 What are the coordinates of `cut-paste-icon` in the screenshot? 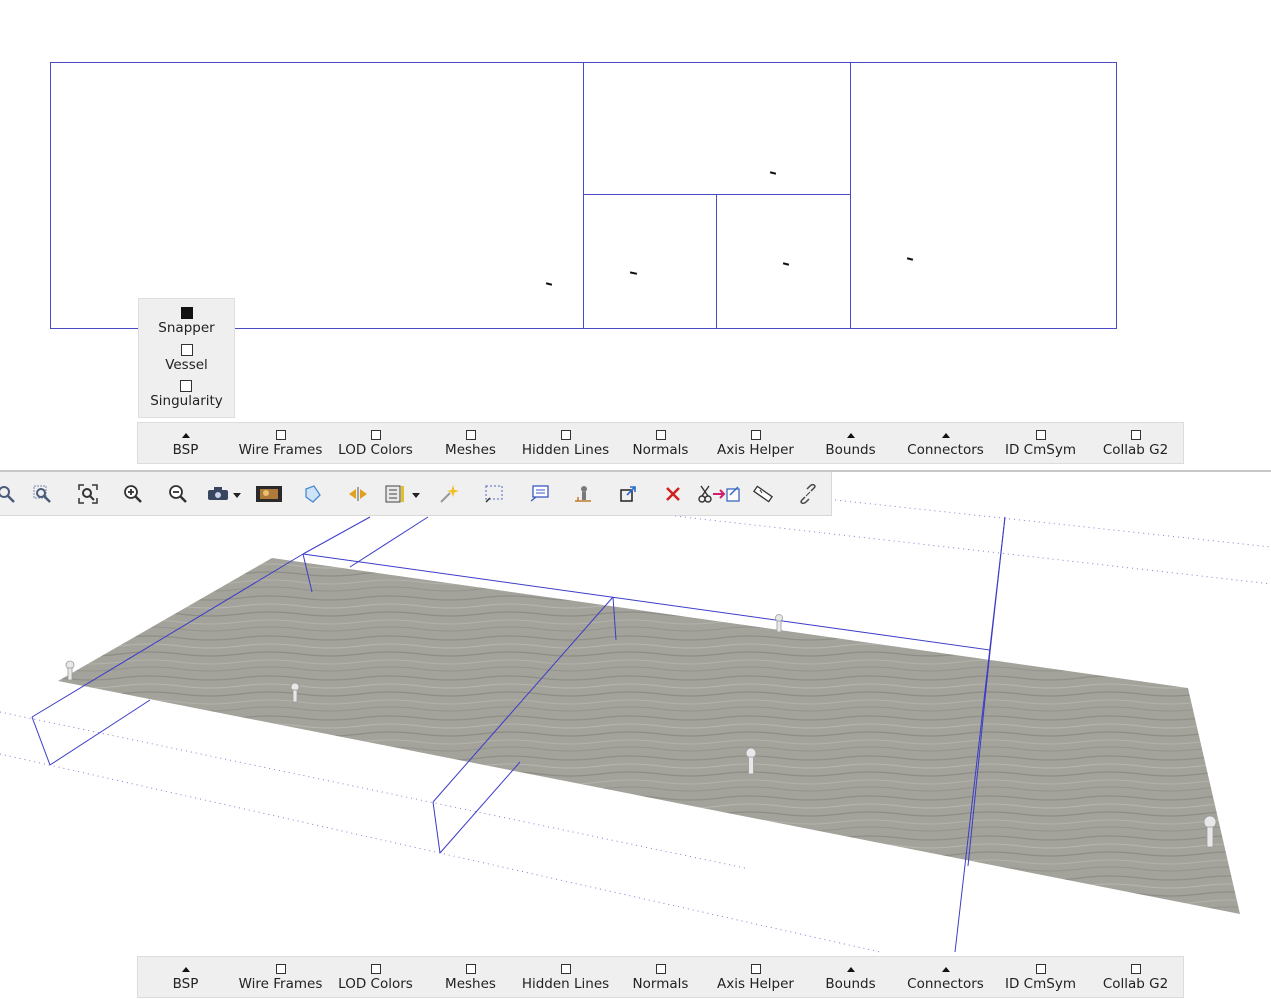 It's located at (720, 494).